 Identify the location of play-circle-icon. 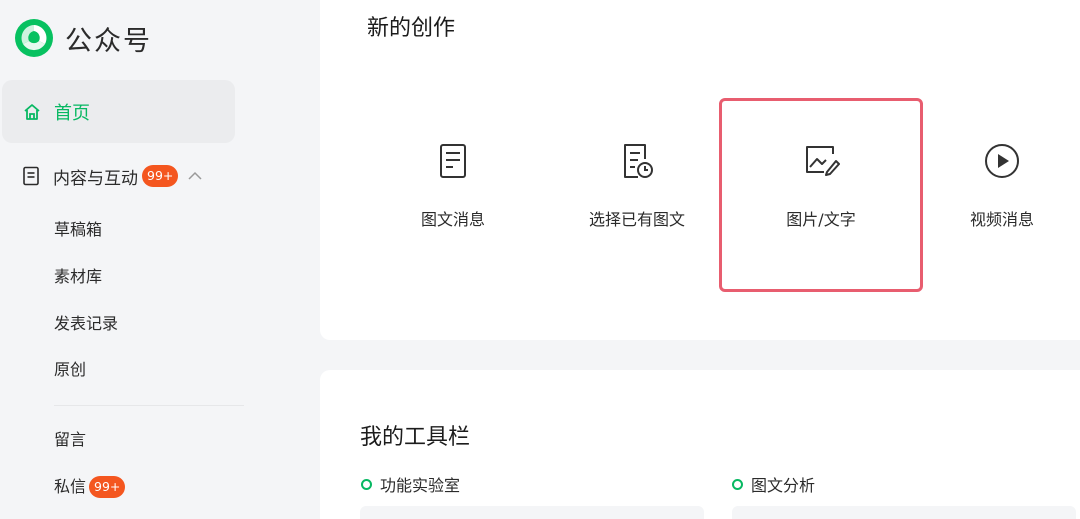
(1002, 161).